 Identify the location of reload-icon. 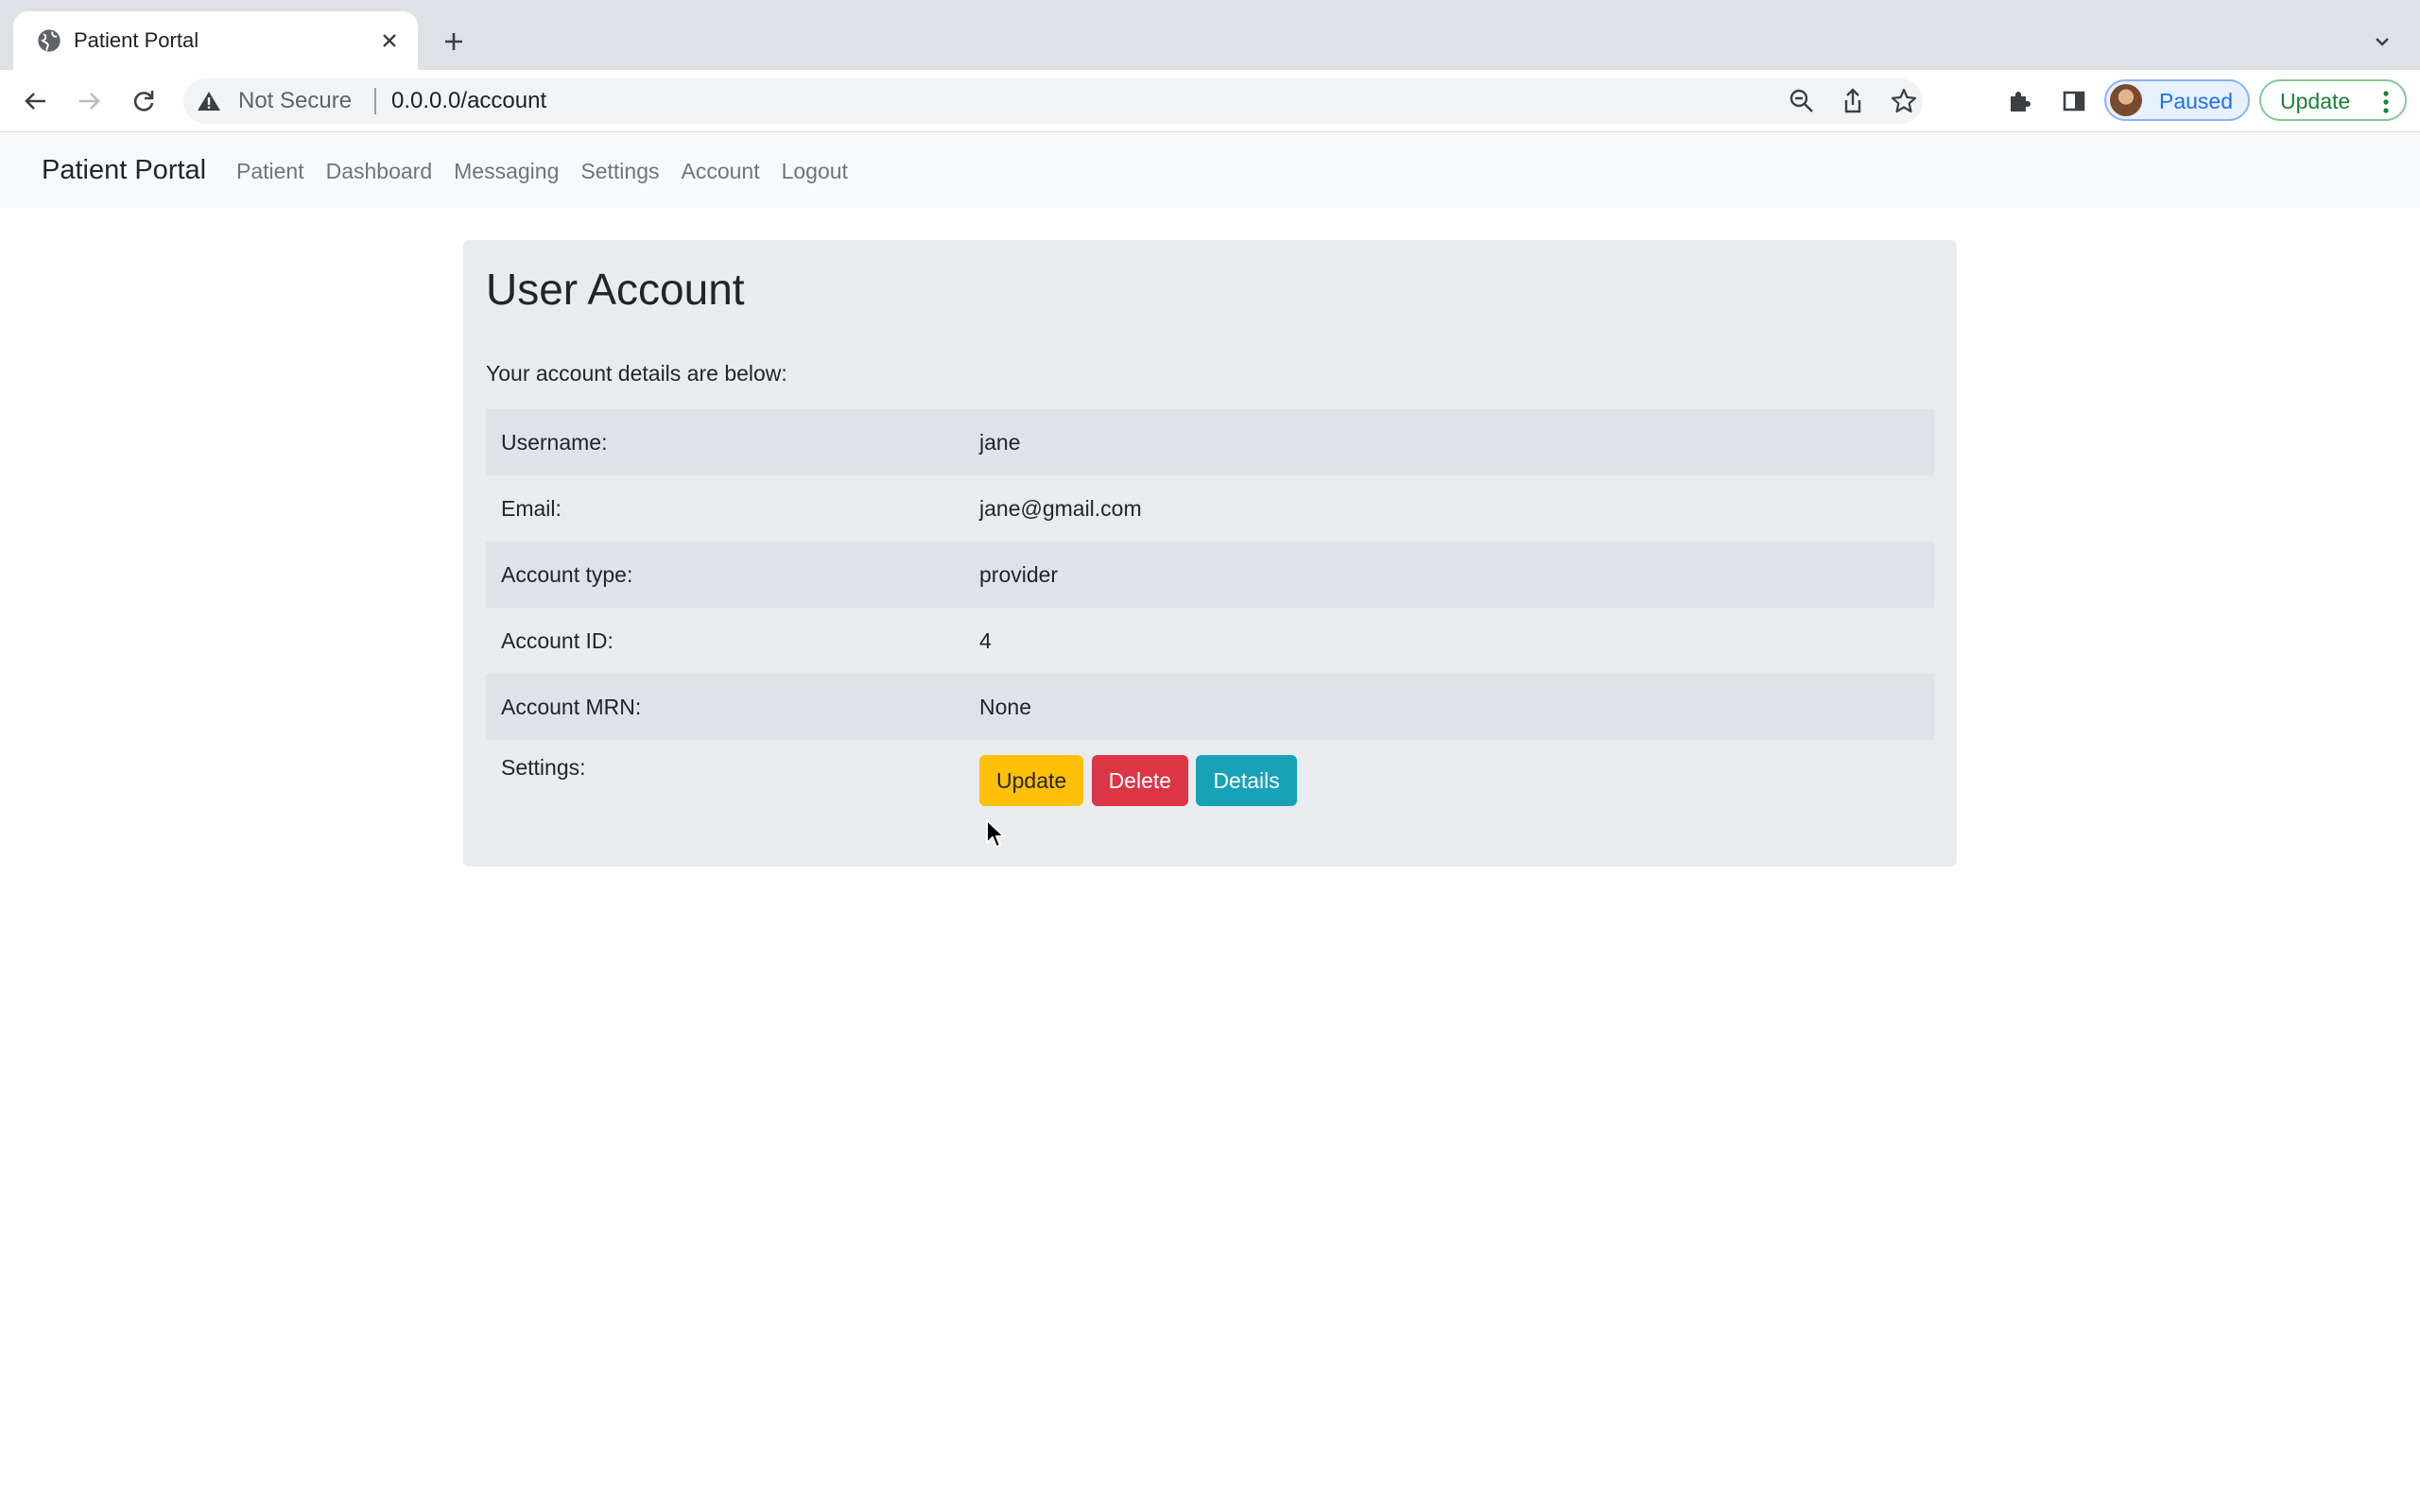
(143, 101).